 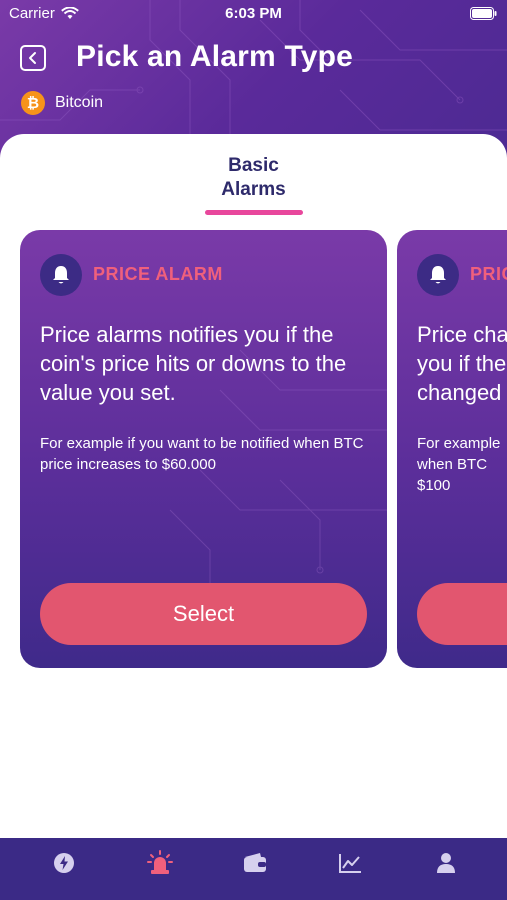 I want to click on tab-label-line2: Alarms, so click(x=253, y=189).